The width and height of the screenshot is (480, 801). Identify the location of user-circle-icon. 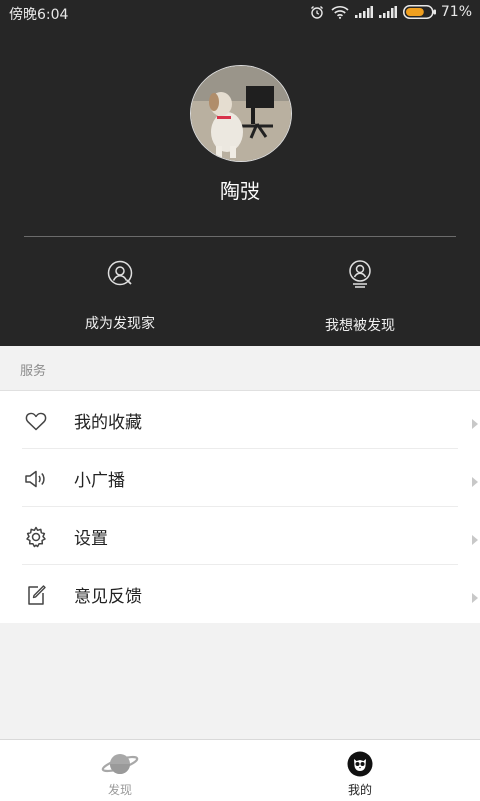
(120, 273).